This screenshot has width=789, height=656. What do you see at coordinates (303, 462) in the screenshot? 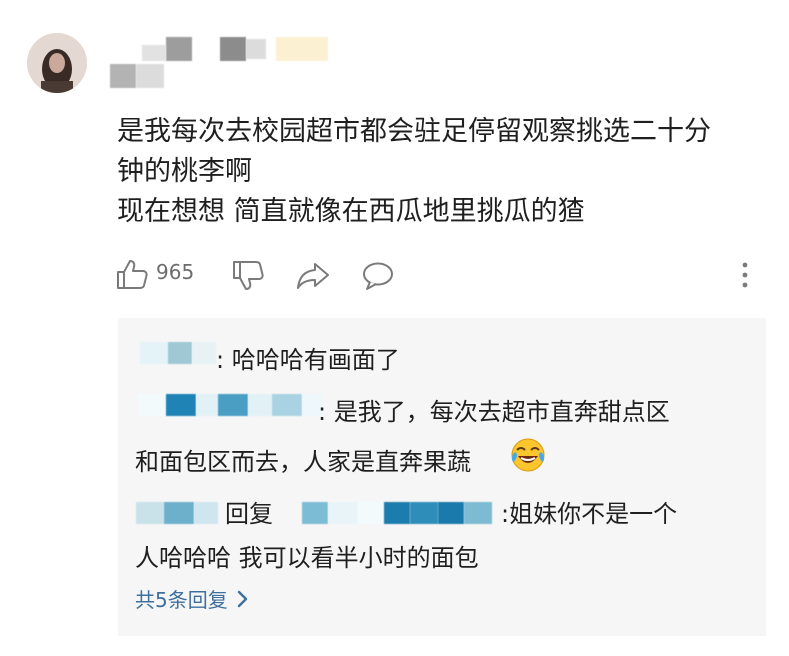
I see `reply-text-continued: 和面包区而去，人家是直奔果蔬` at bounding box center [303, 462].